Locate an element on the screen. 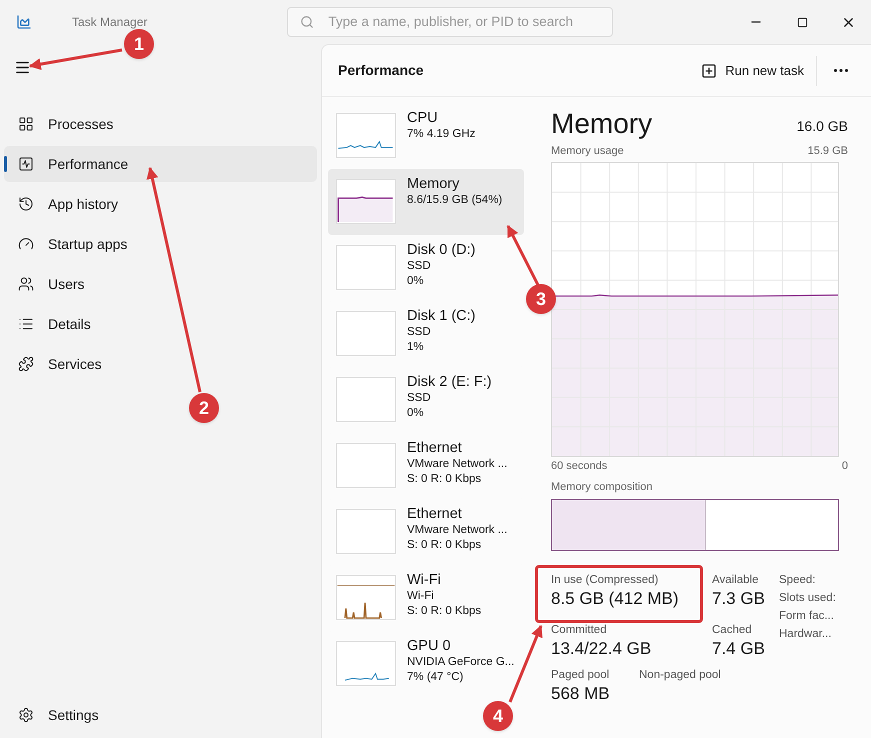 Image resolution: width=871 pixels, height=738 pixels. device-stat: 1% is located at coordinates (416, 347).